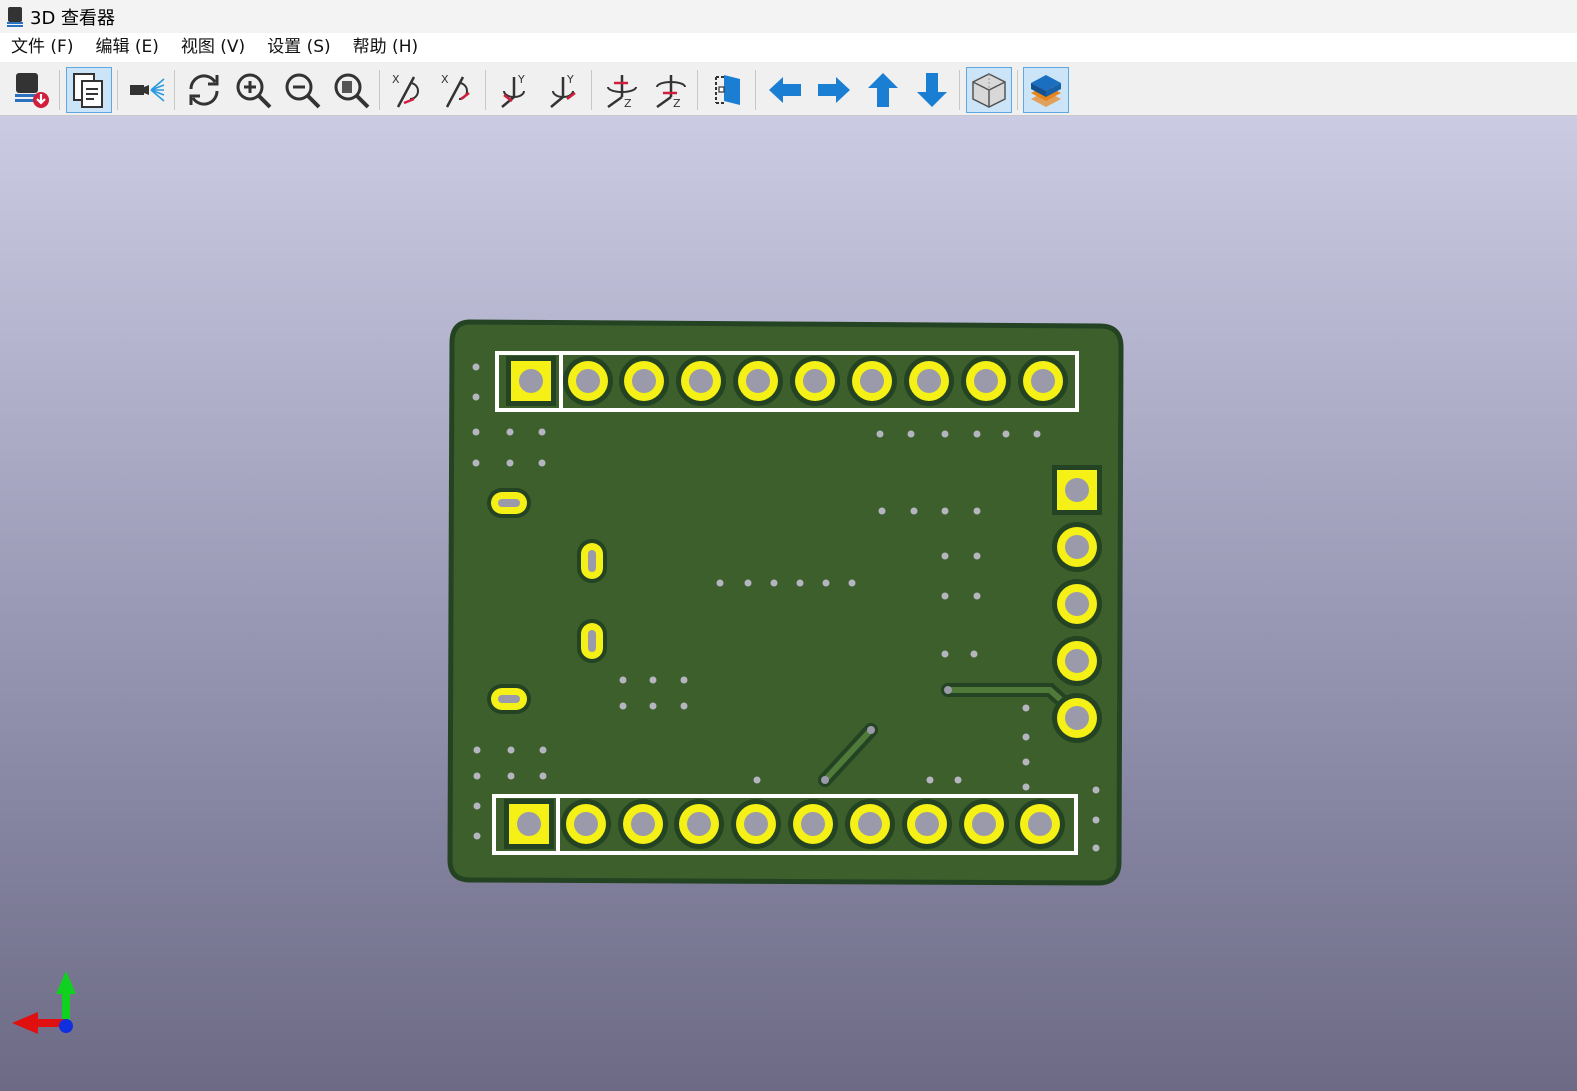  Describe the element at coordinates (621, 90) in the screenshot. I see `rotate-z-cw-button: Z` at that location.